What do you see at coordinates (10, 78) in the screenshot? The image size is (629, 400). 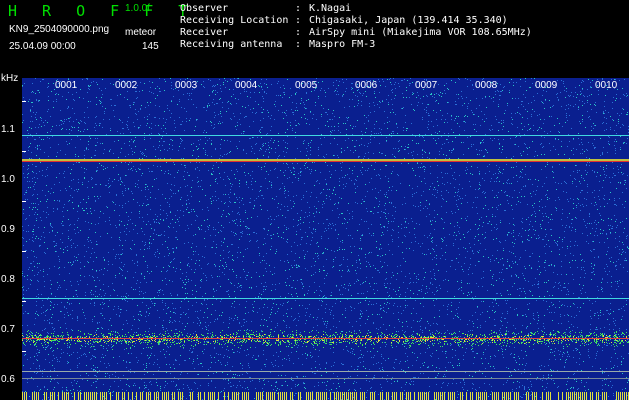 I see `y-axis-unit: kHz` at bounding box center [10, 78].